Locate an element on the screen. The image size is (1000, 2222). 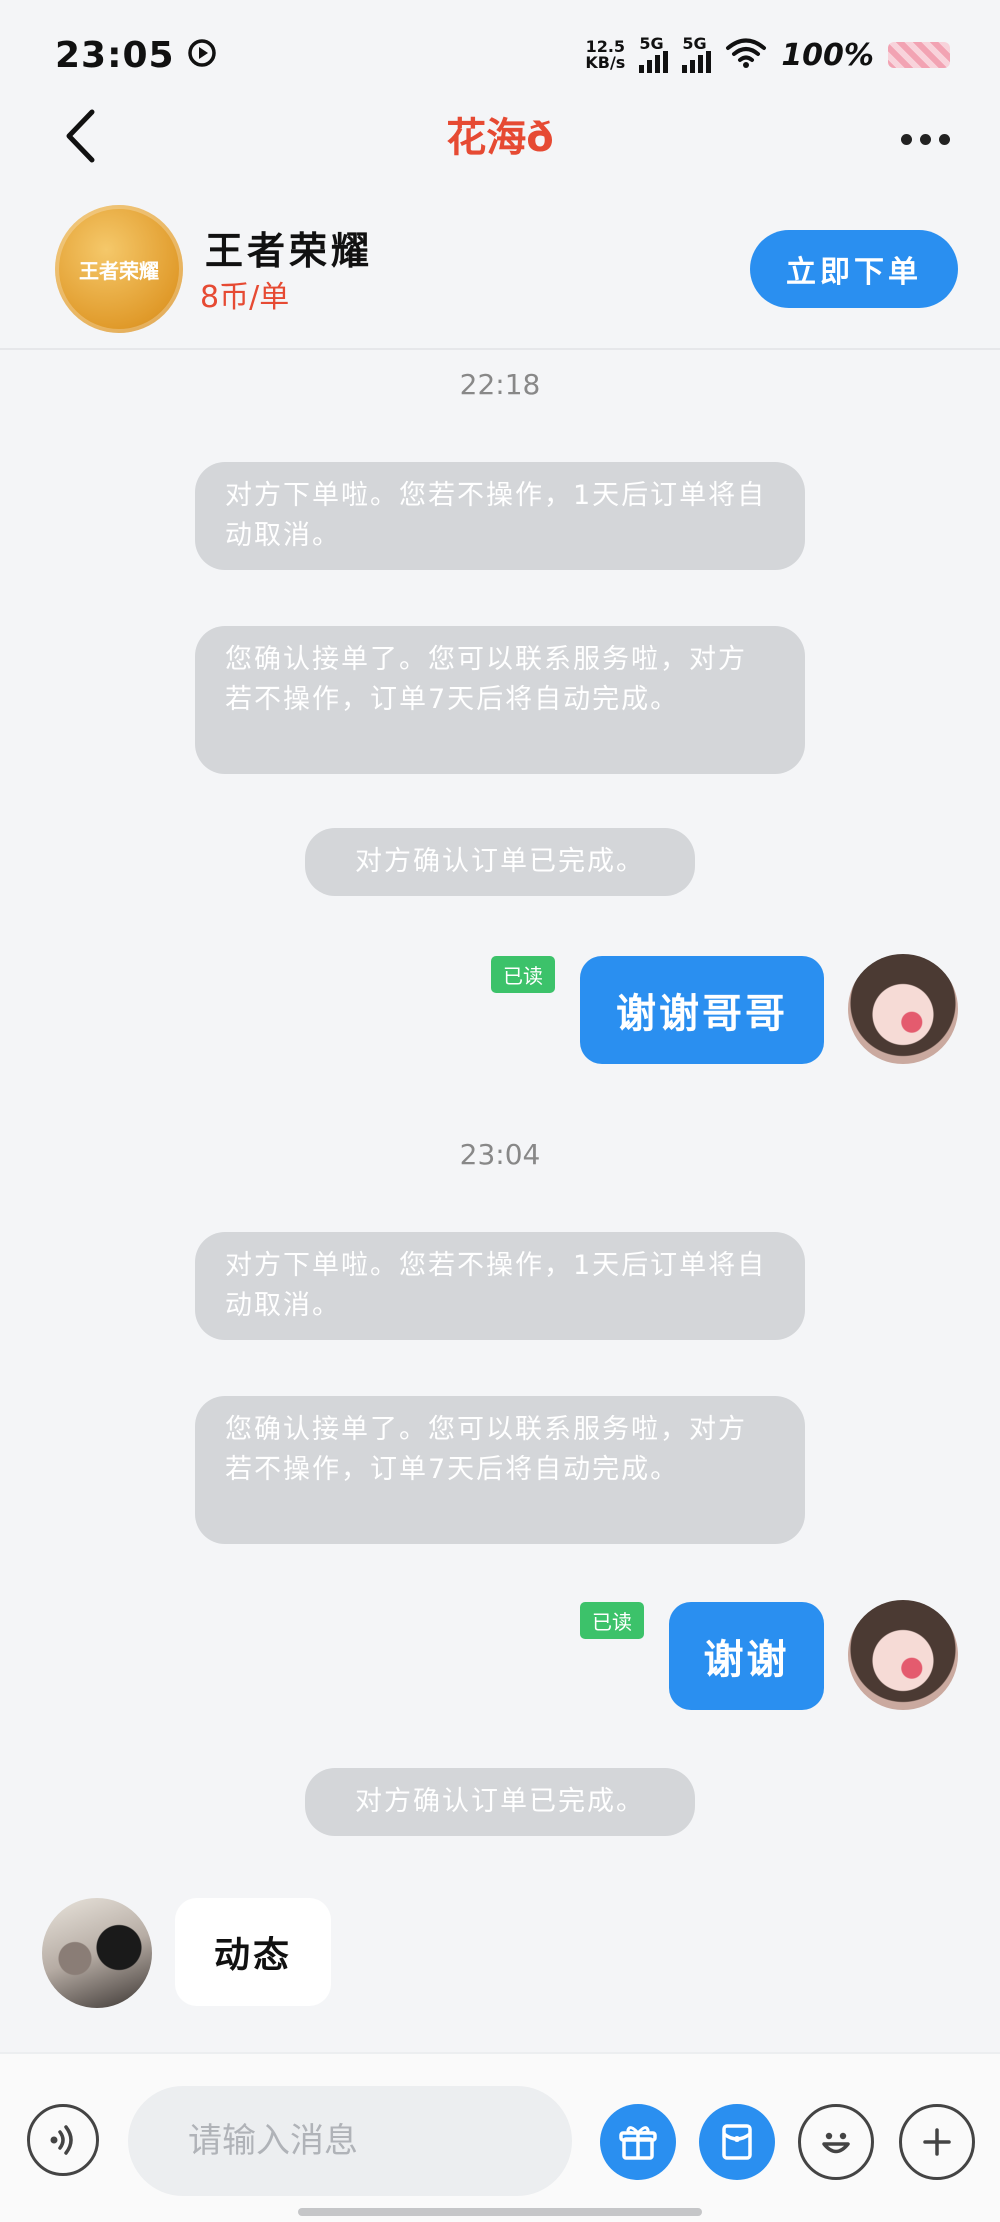
voice-button is located at coordinates (63, 2140).